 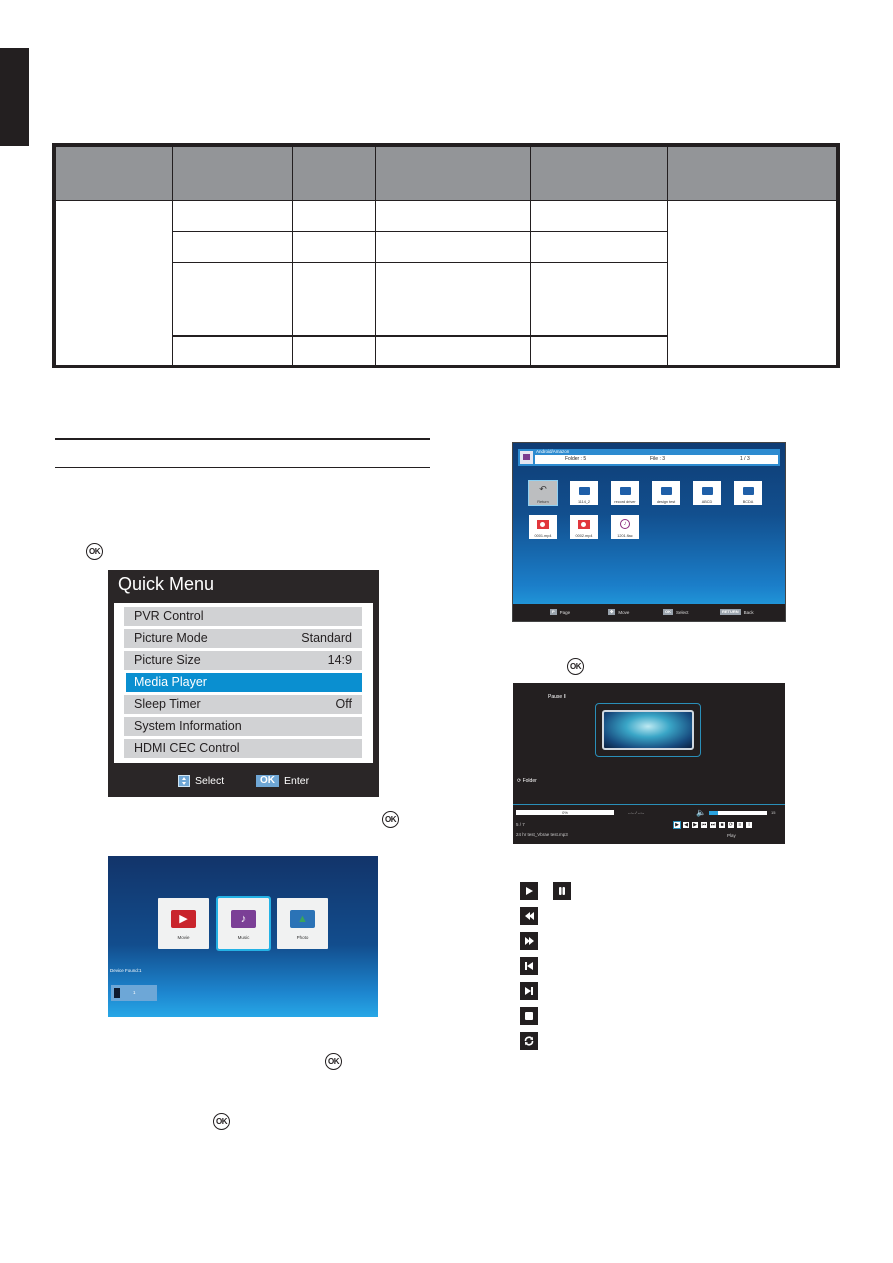 I want to click on media-card-label: Photo, so click(x=302, y=937).